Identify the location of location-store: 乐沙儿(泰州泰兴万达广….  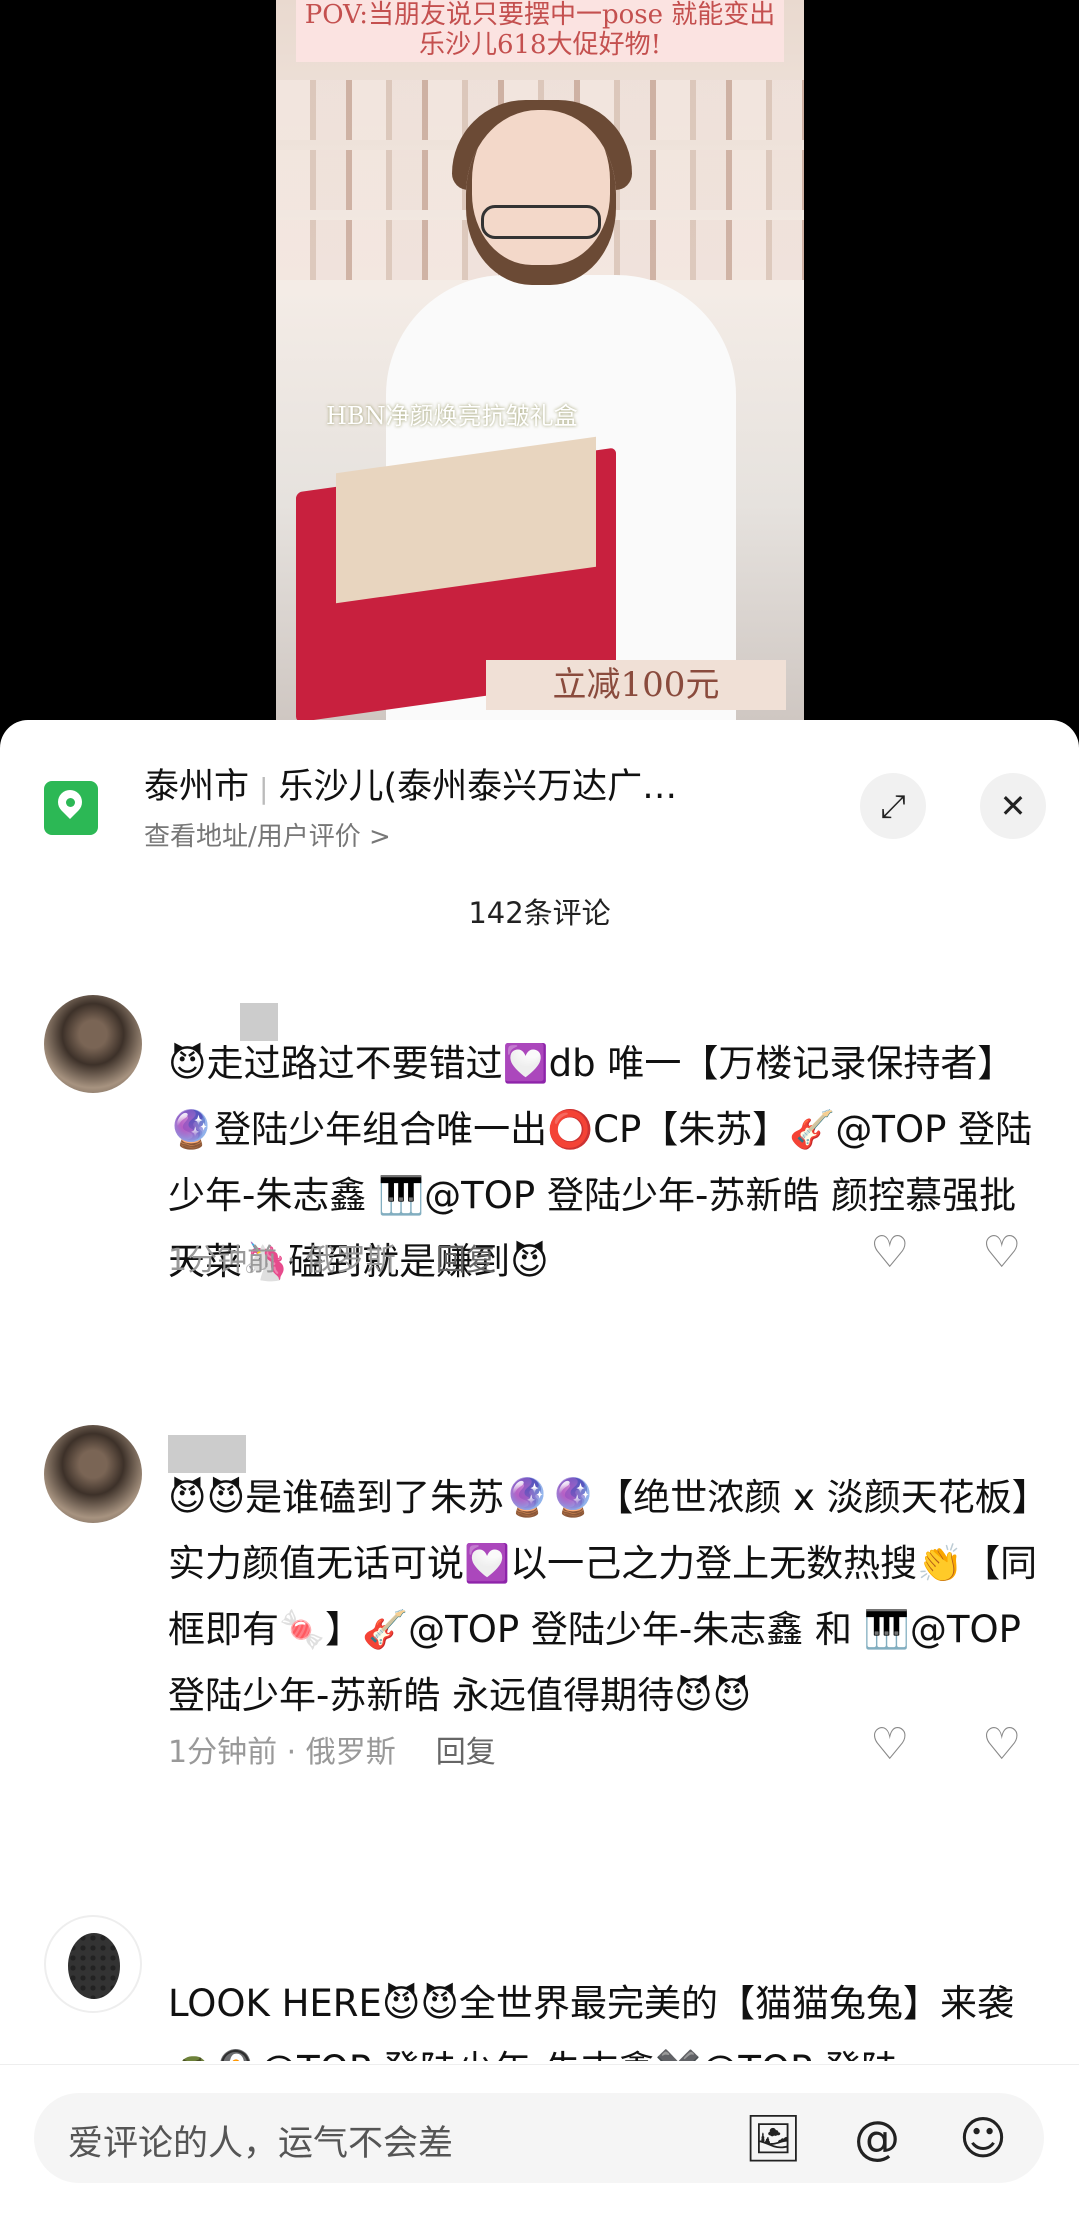
(478, 787).